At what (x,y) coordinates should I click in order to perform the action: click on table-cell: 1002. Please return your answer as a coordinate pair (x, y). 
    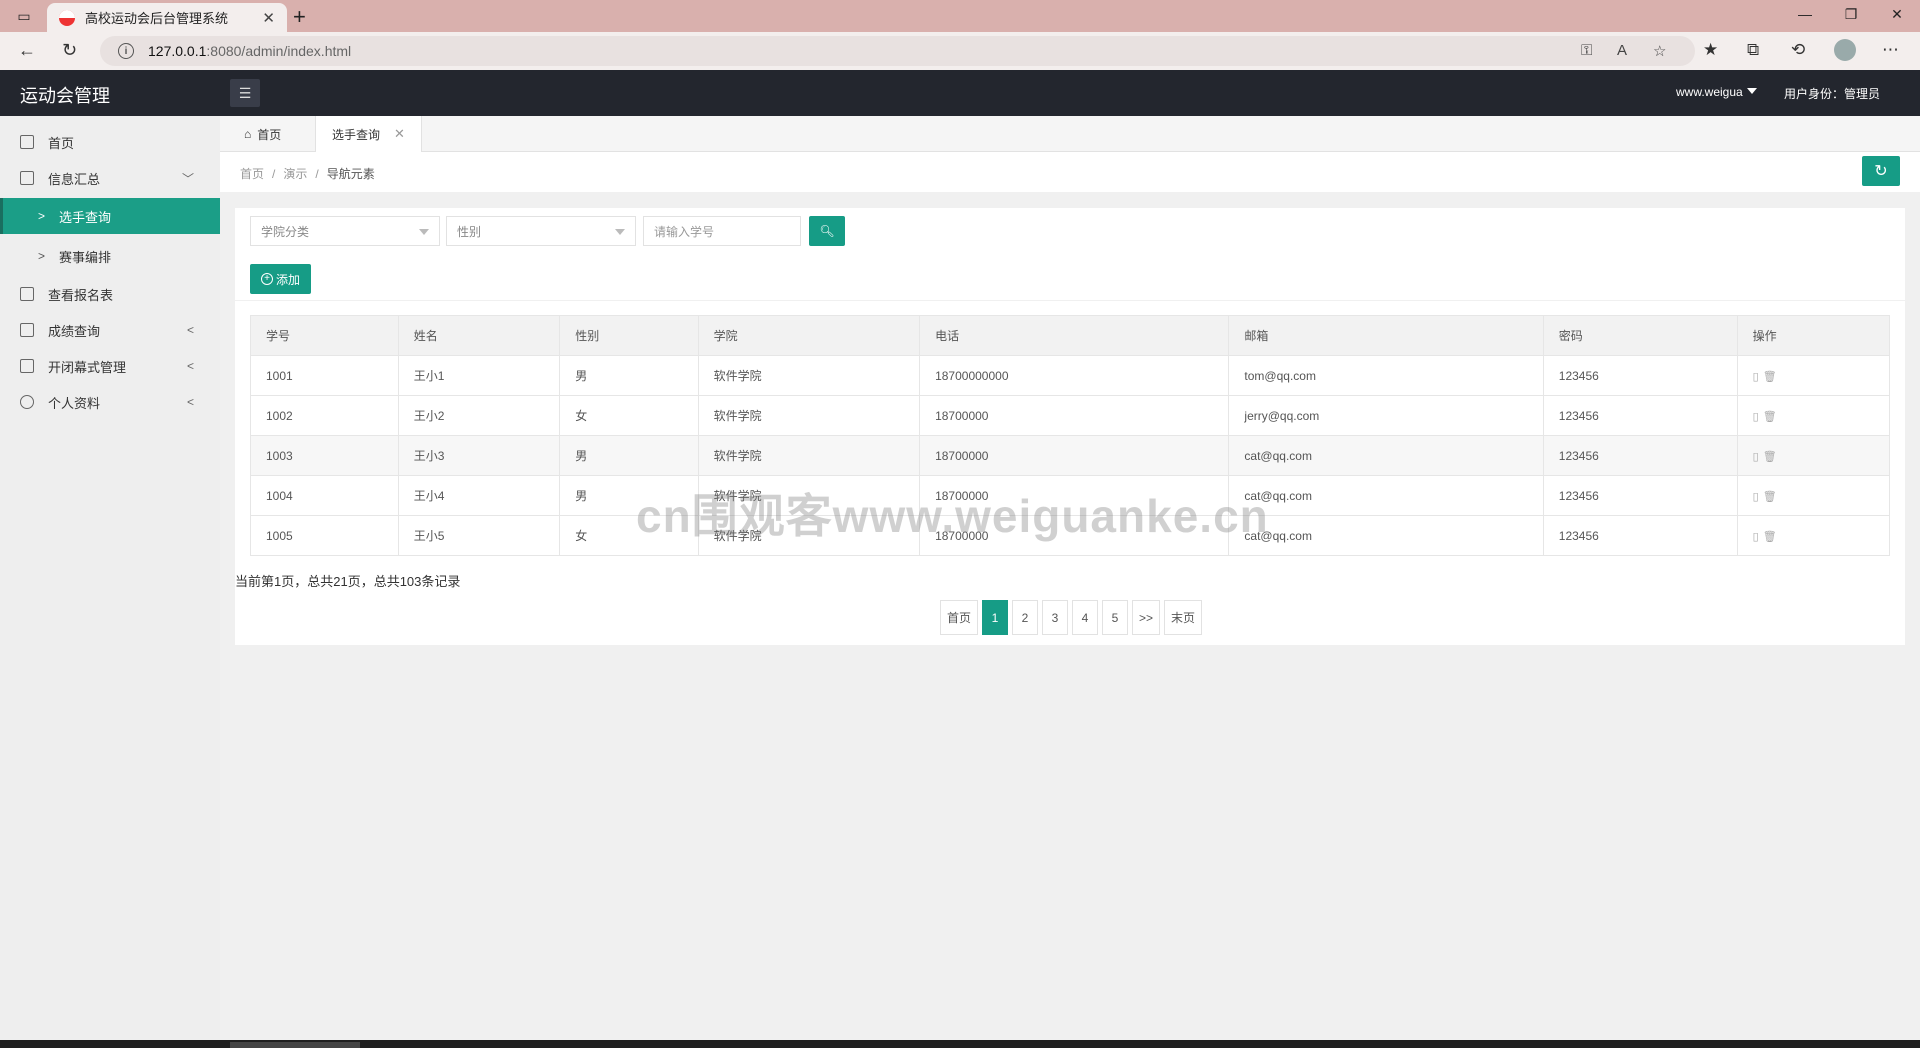
    Looking at the image, I should click on (324, 415).